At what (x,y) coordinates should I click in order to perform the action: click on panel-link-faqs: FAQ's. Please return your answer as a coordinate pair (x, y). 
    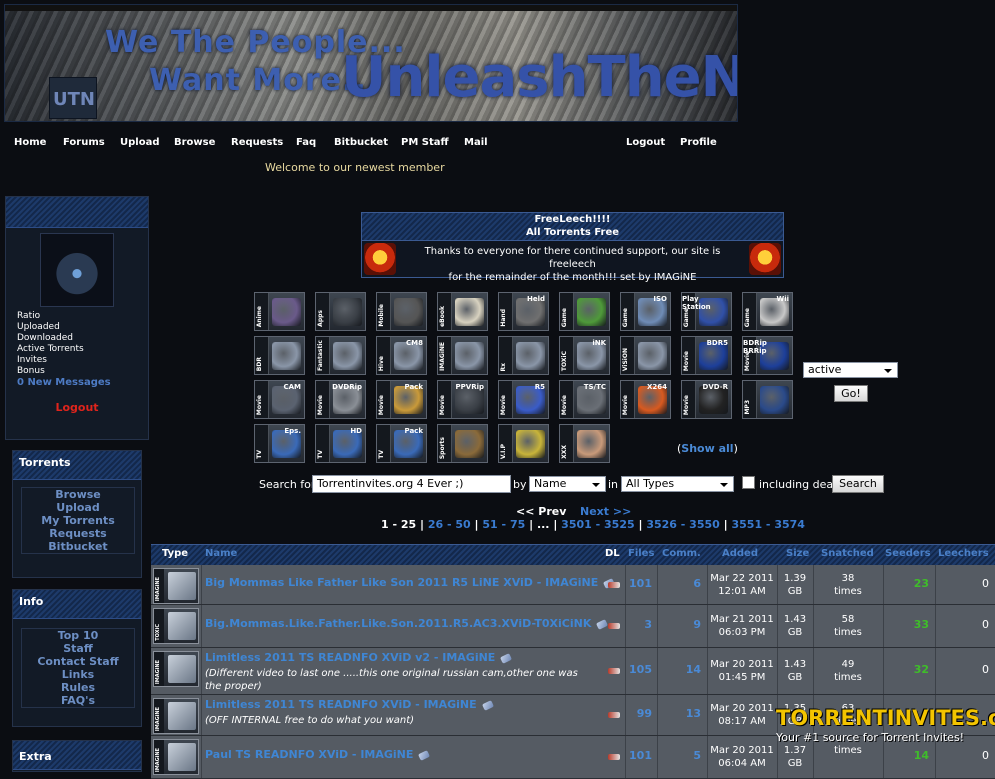
    Looking at the image, I should click on (78, 700).